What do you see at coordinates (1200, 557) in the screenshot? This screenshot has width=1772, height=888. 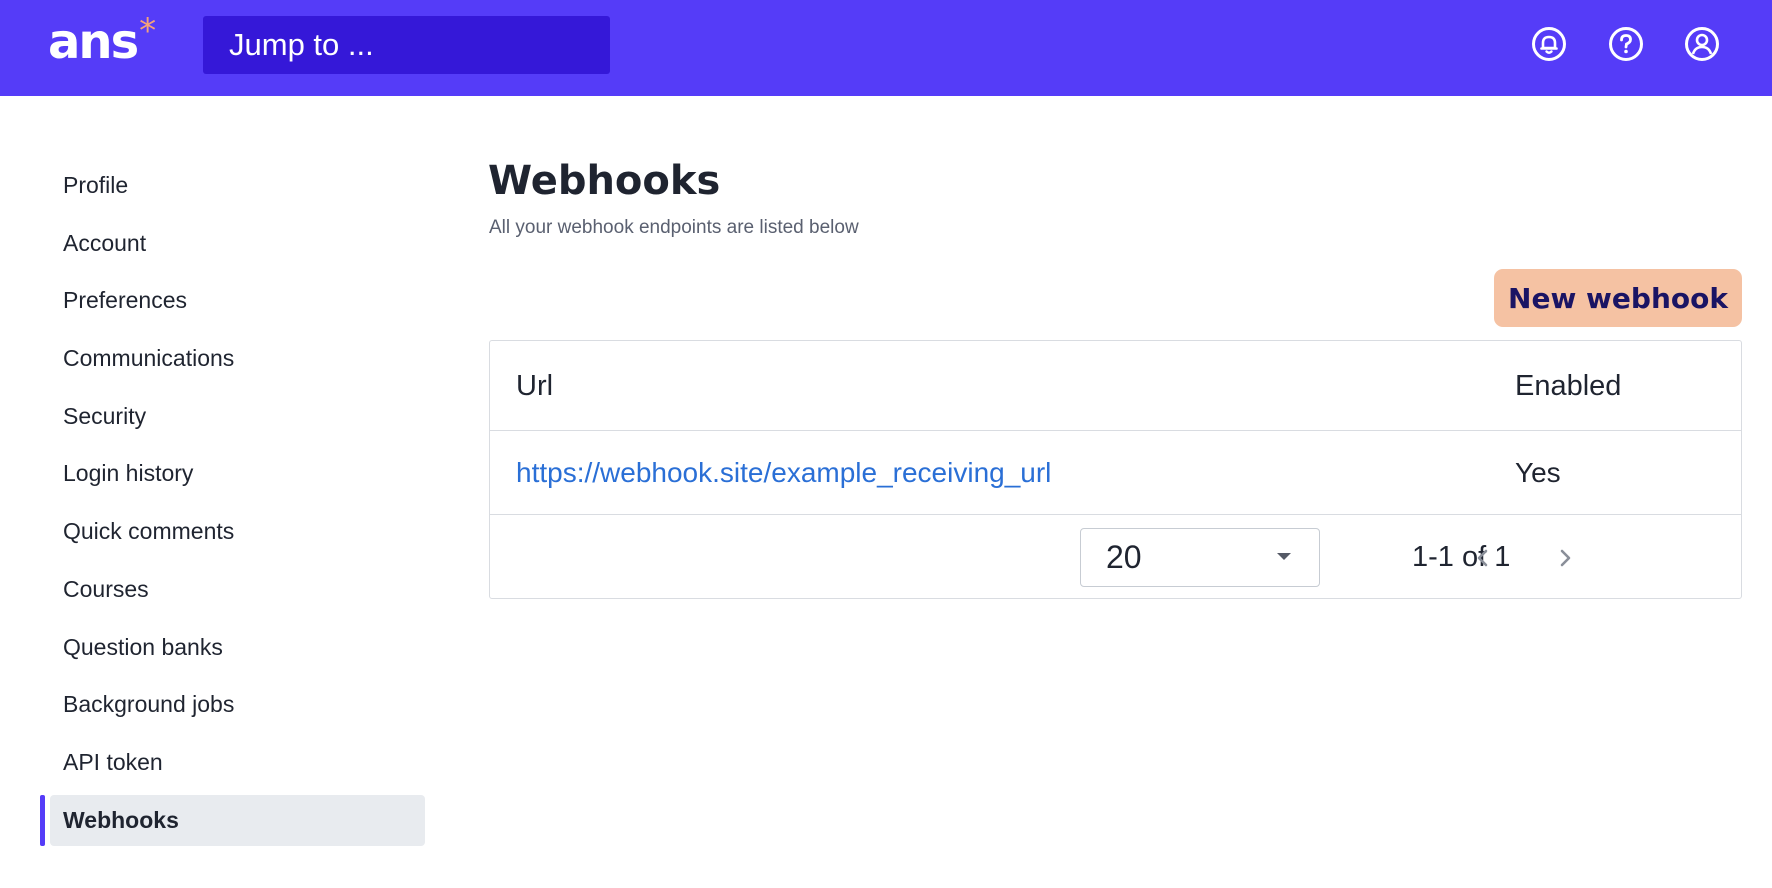 I see `rows-per-page-select: 20` at bounding box center [1200, 557].